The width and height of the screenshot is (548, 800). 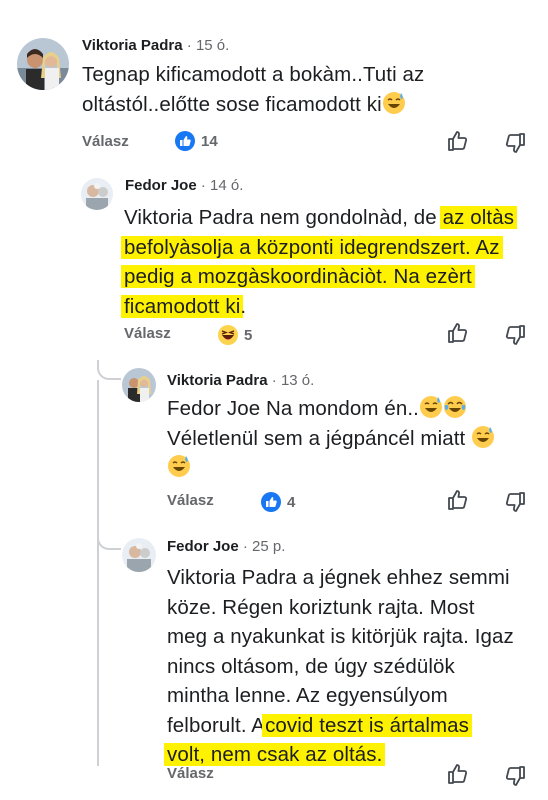 What do you see at coordinates (340, 636) in the screenshot?
I see `comment-line: meg a nyakunkat is kitörjük rajta. Igaz` at bounding box center [340, 636].